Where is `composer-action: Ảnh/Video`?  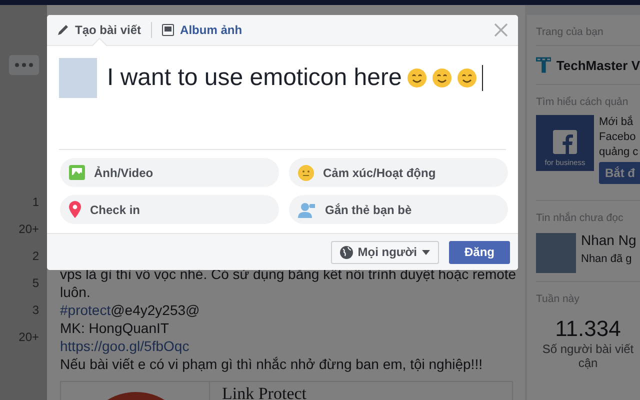
composer-action: Ảnh/Video is located at coordinates (169, 172).